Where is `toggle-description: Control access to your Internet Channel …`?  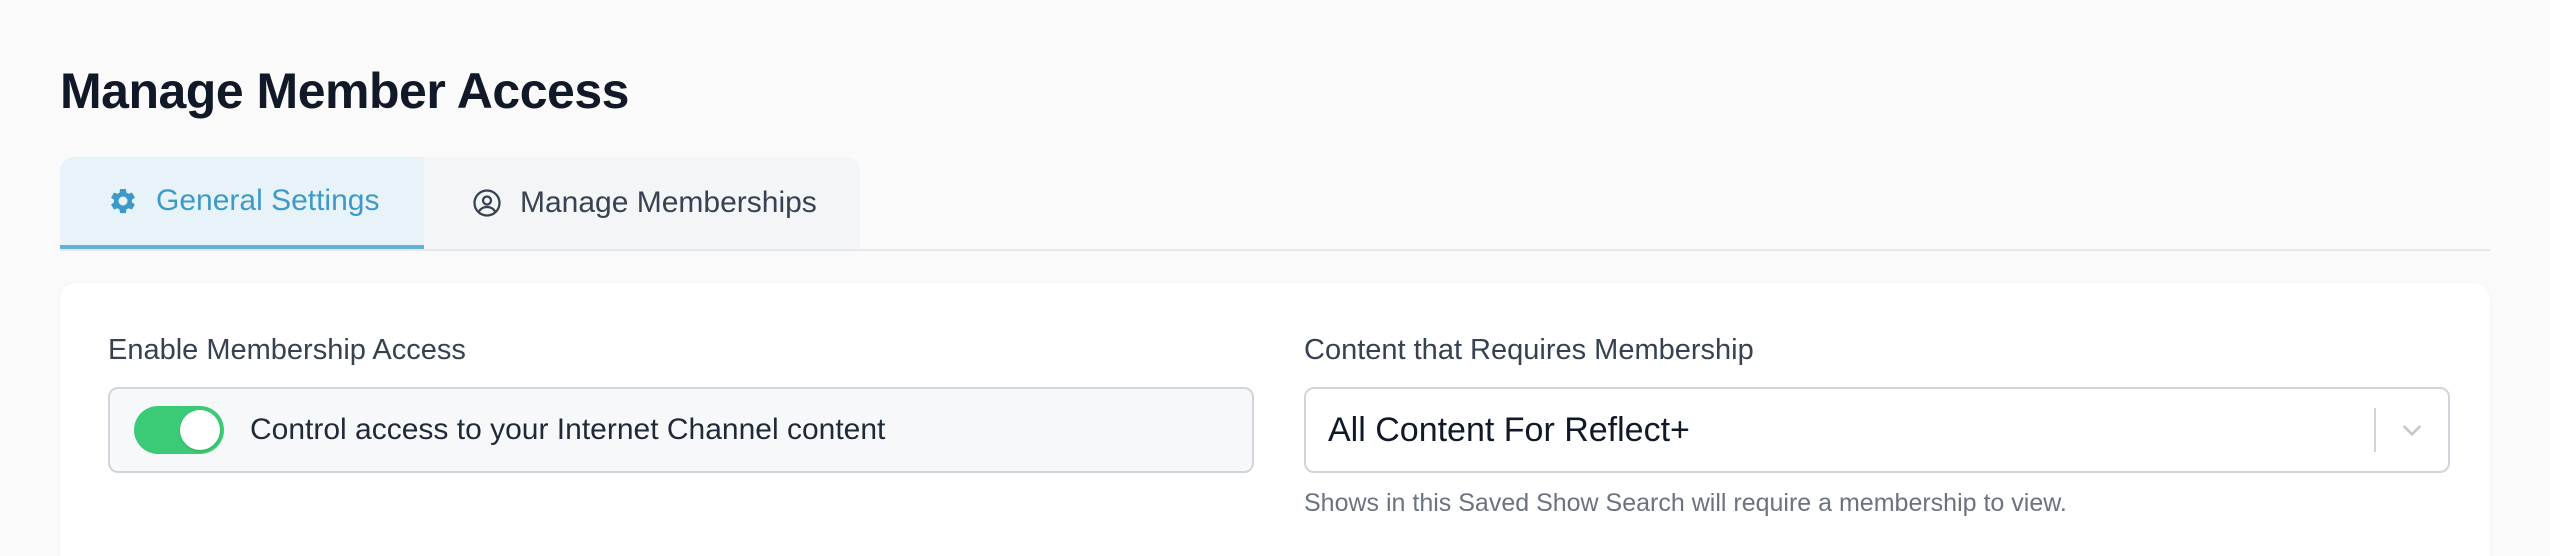 toggle-description: Control access to your Internet Channel … is located at coordinates (568, 429).